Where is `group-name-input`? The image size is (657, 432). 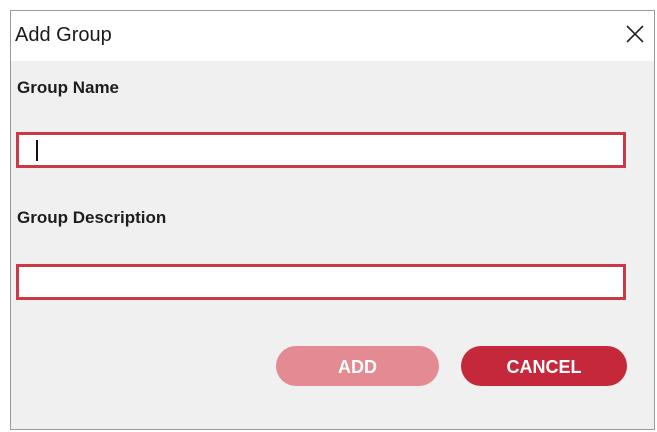
group-name-input is located at coordinates (321, 150).